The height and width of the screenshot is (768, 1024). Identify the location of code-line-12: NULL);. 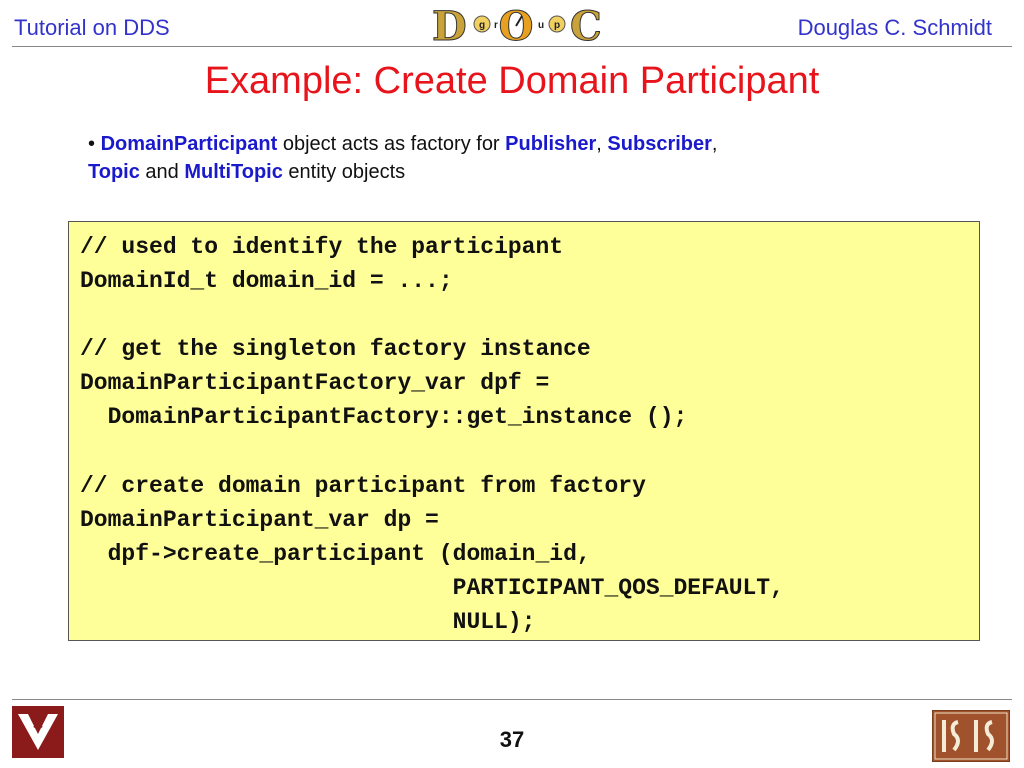
(308, 622).